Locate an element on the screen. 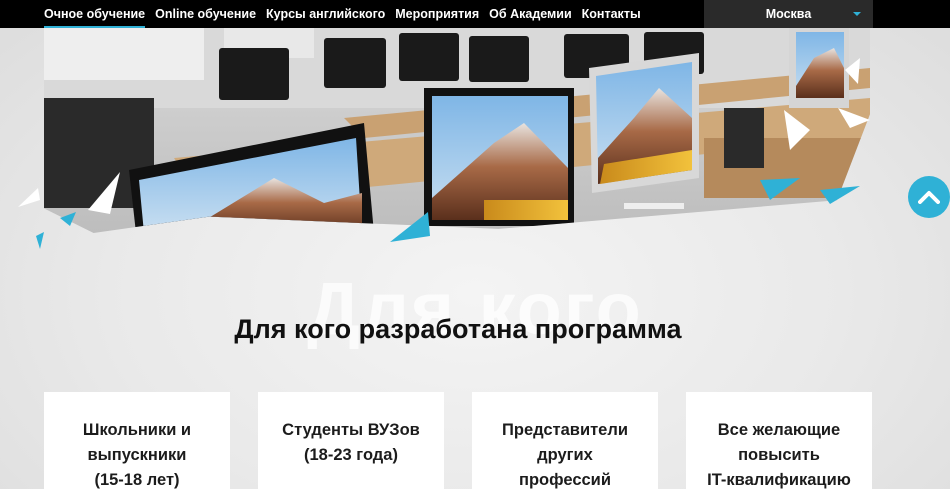  section-title: Для кого разработана программа is located at coordinates (458, 329).